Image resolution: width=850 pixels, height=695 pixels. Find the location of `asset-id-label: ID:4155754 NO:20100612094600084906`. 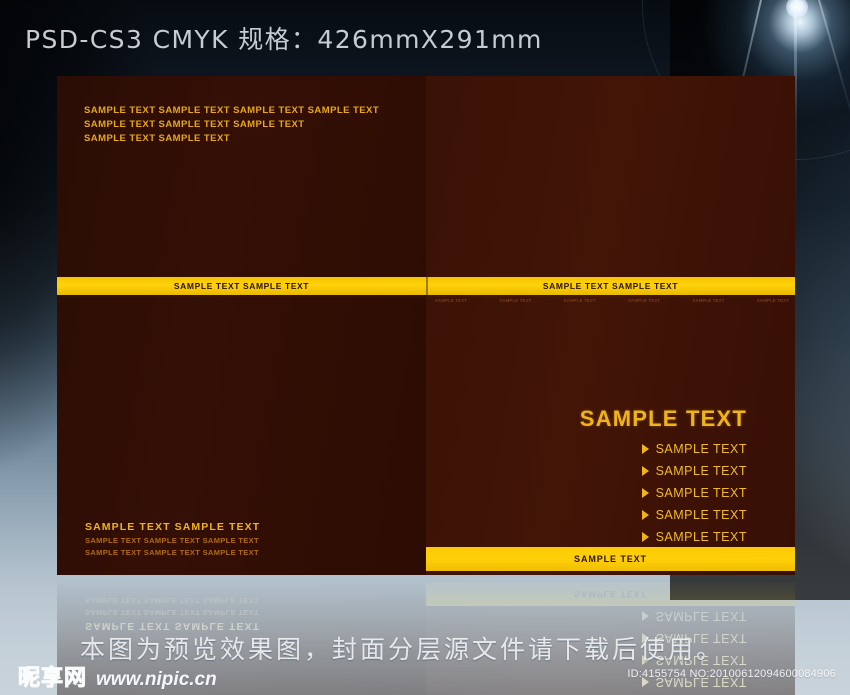

asset-id-label: ID:4155754 NO:20100612094600084906 is located at coordinates (731, 674).